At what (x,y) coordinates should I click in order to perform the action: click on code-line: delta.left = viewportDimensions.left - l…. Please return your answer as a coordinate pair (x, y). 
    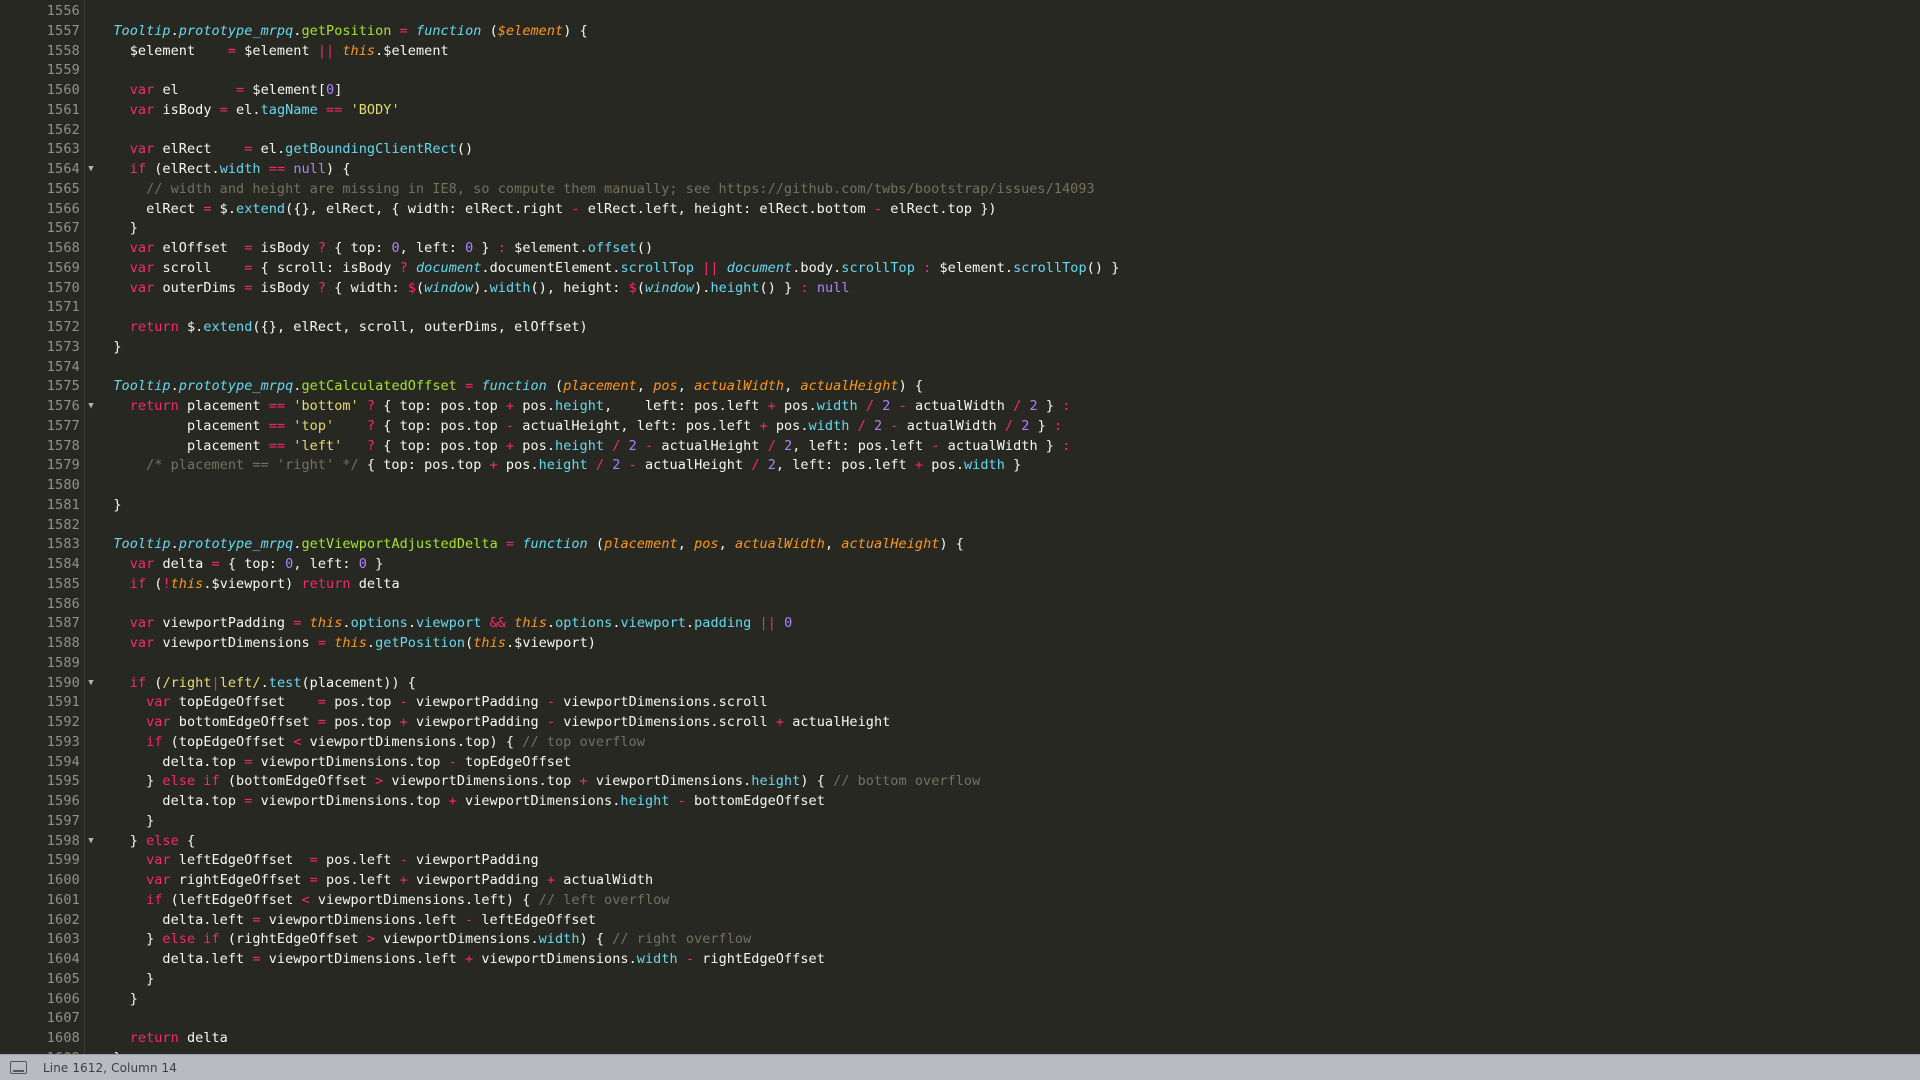
    Looking at the image, I should click on (1008, 921).